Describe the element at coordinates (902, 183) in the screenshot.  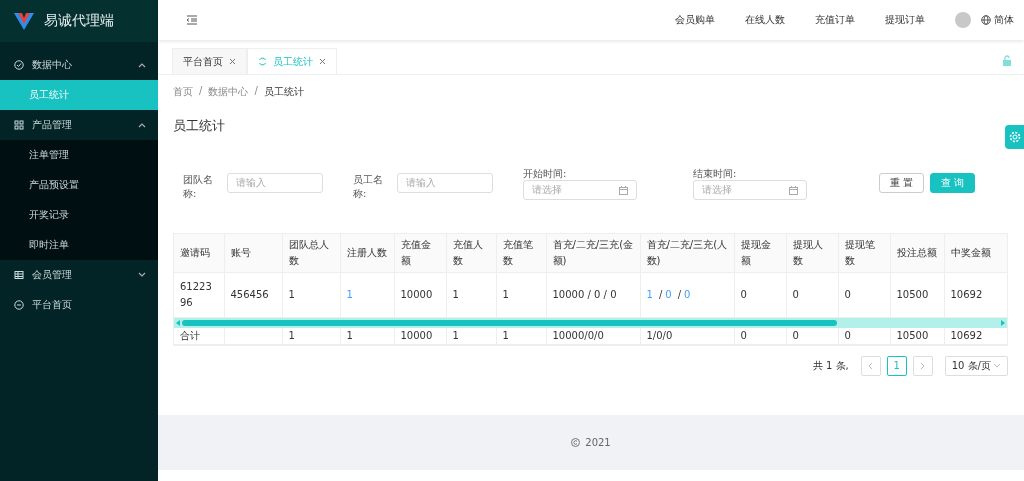
I see `button: 重 置` at that location.